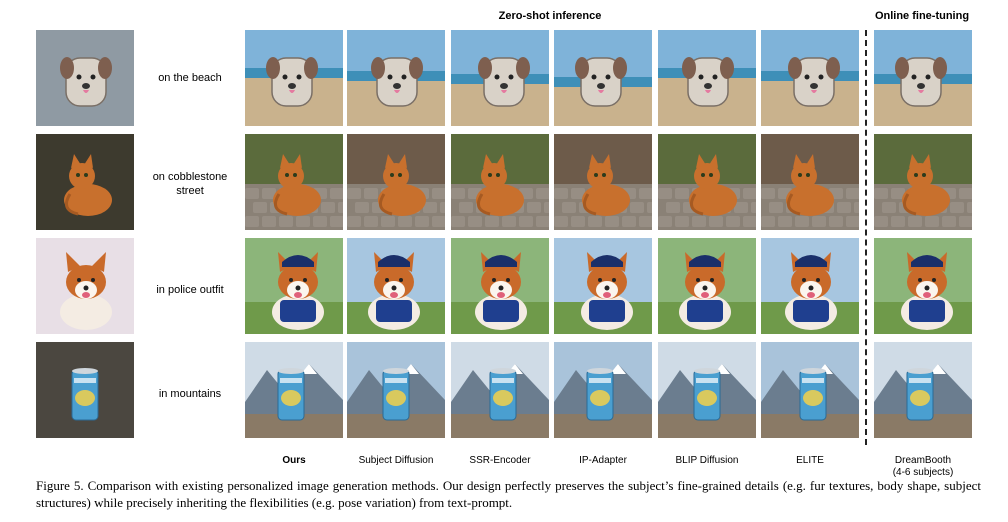 The width and height of the screenshot is (1008, 522). Describe the element at coordinates (866, 237) in the screenshot. I see `section-divider` at that location.